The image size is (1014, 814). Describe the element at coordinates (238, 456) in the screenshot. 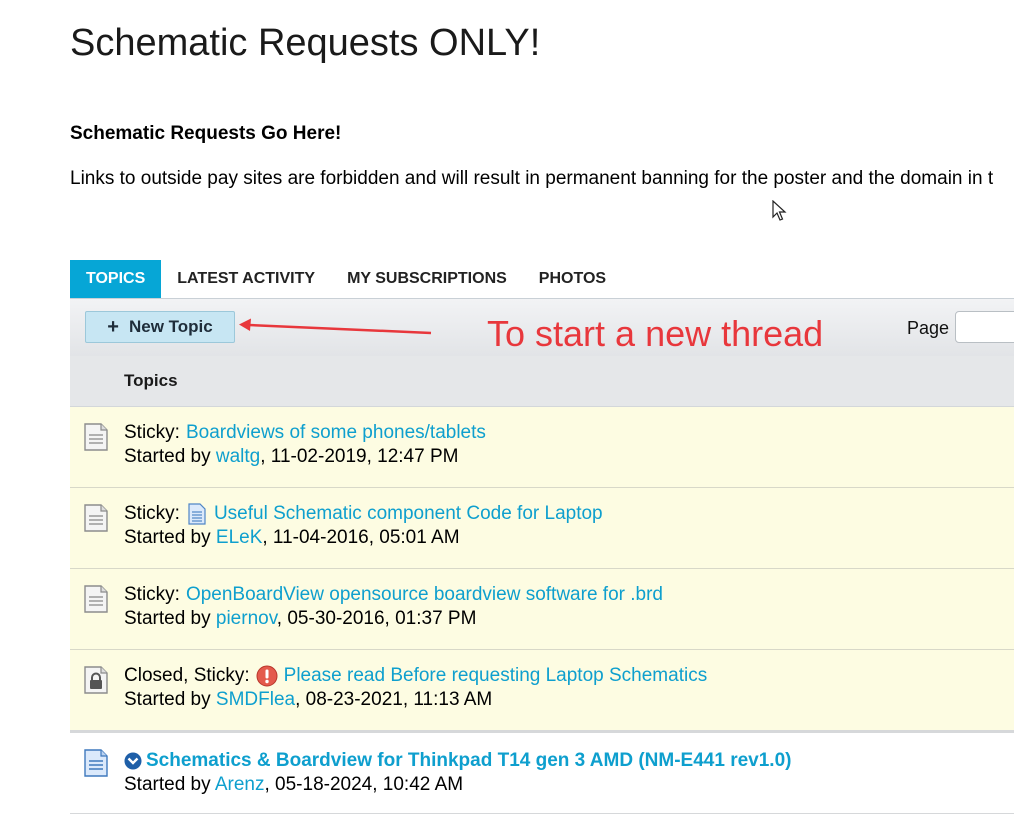

I see `topic-author-link: waltg` at that location.